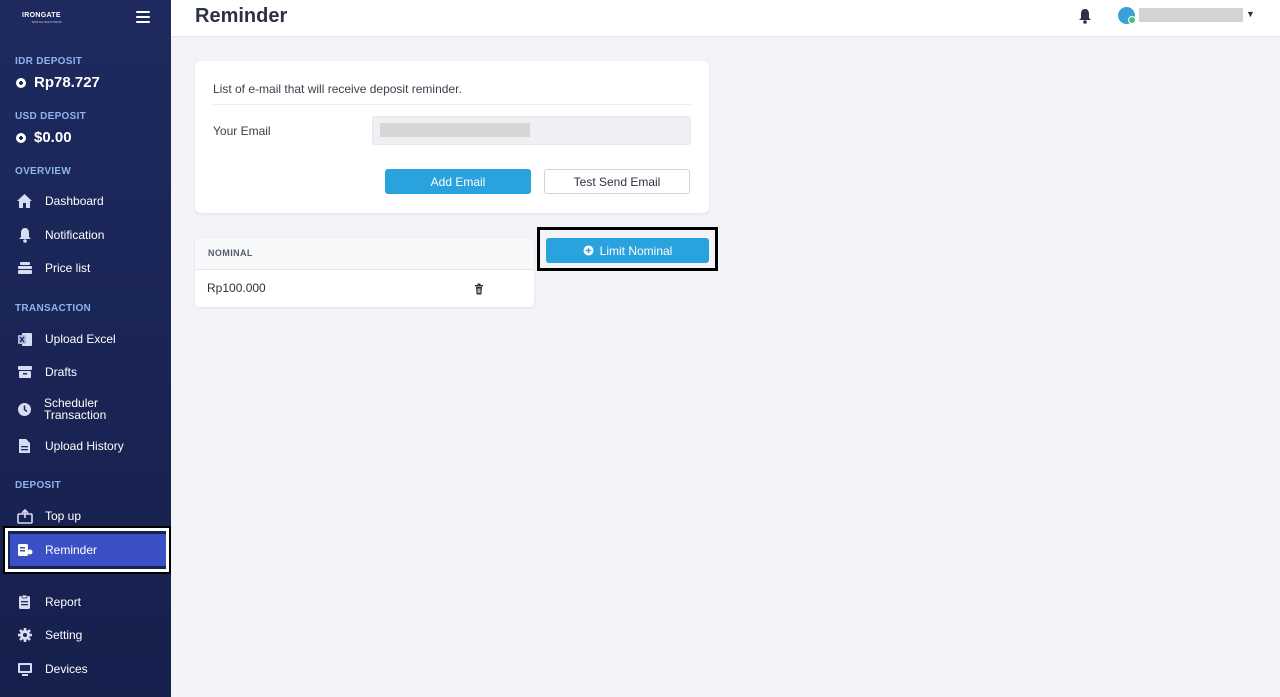 This screenshot has width=1280, height=697. I want to click on idr-deposit-label: IDR DEPOSIT, so click(49, 61).